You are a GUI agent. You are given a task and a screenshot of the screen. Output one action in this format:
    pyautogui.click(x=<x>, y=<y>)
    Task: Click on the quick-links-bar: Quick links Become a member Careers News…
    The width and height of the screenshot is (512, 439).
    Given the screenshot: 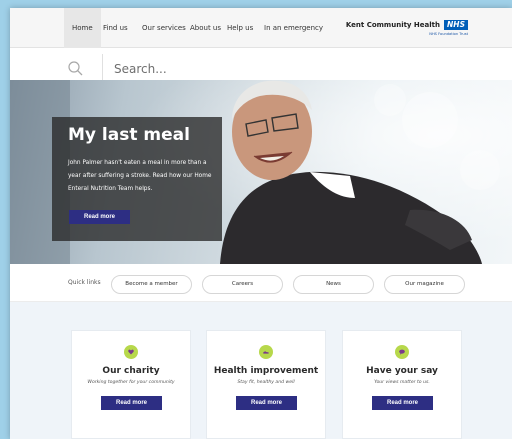 What is the action you would take?
    pyautogui.click(x=261, y=283)
    